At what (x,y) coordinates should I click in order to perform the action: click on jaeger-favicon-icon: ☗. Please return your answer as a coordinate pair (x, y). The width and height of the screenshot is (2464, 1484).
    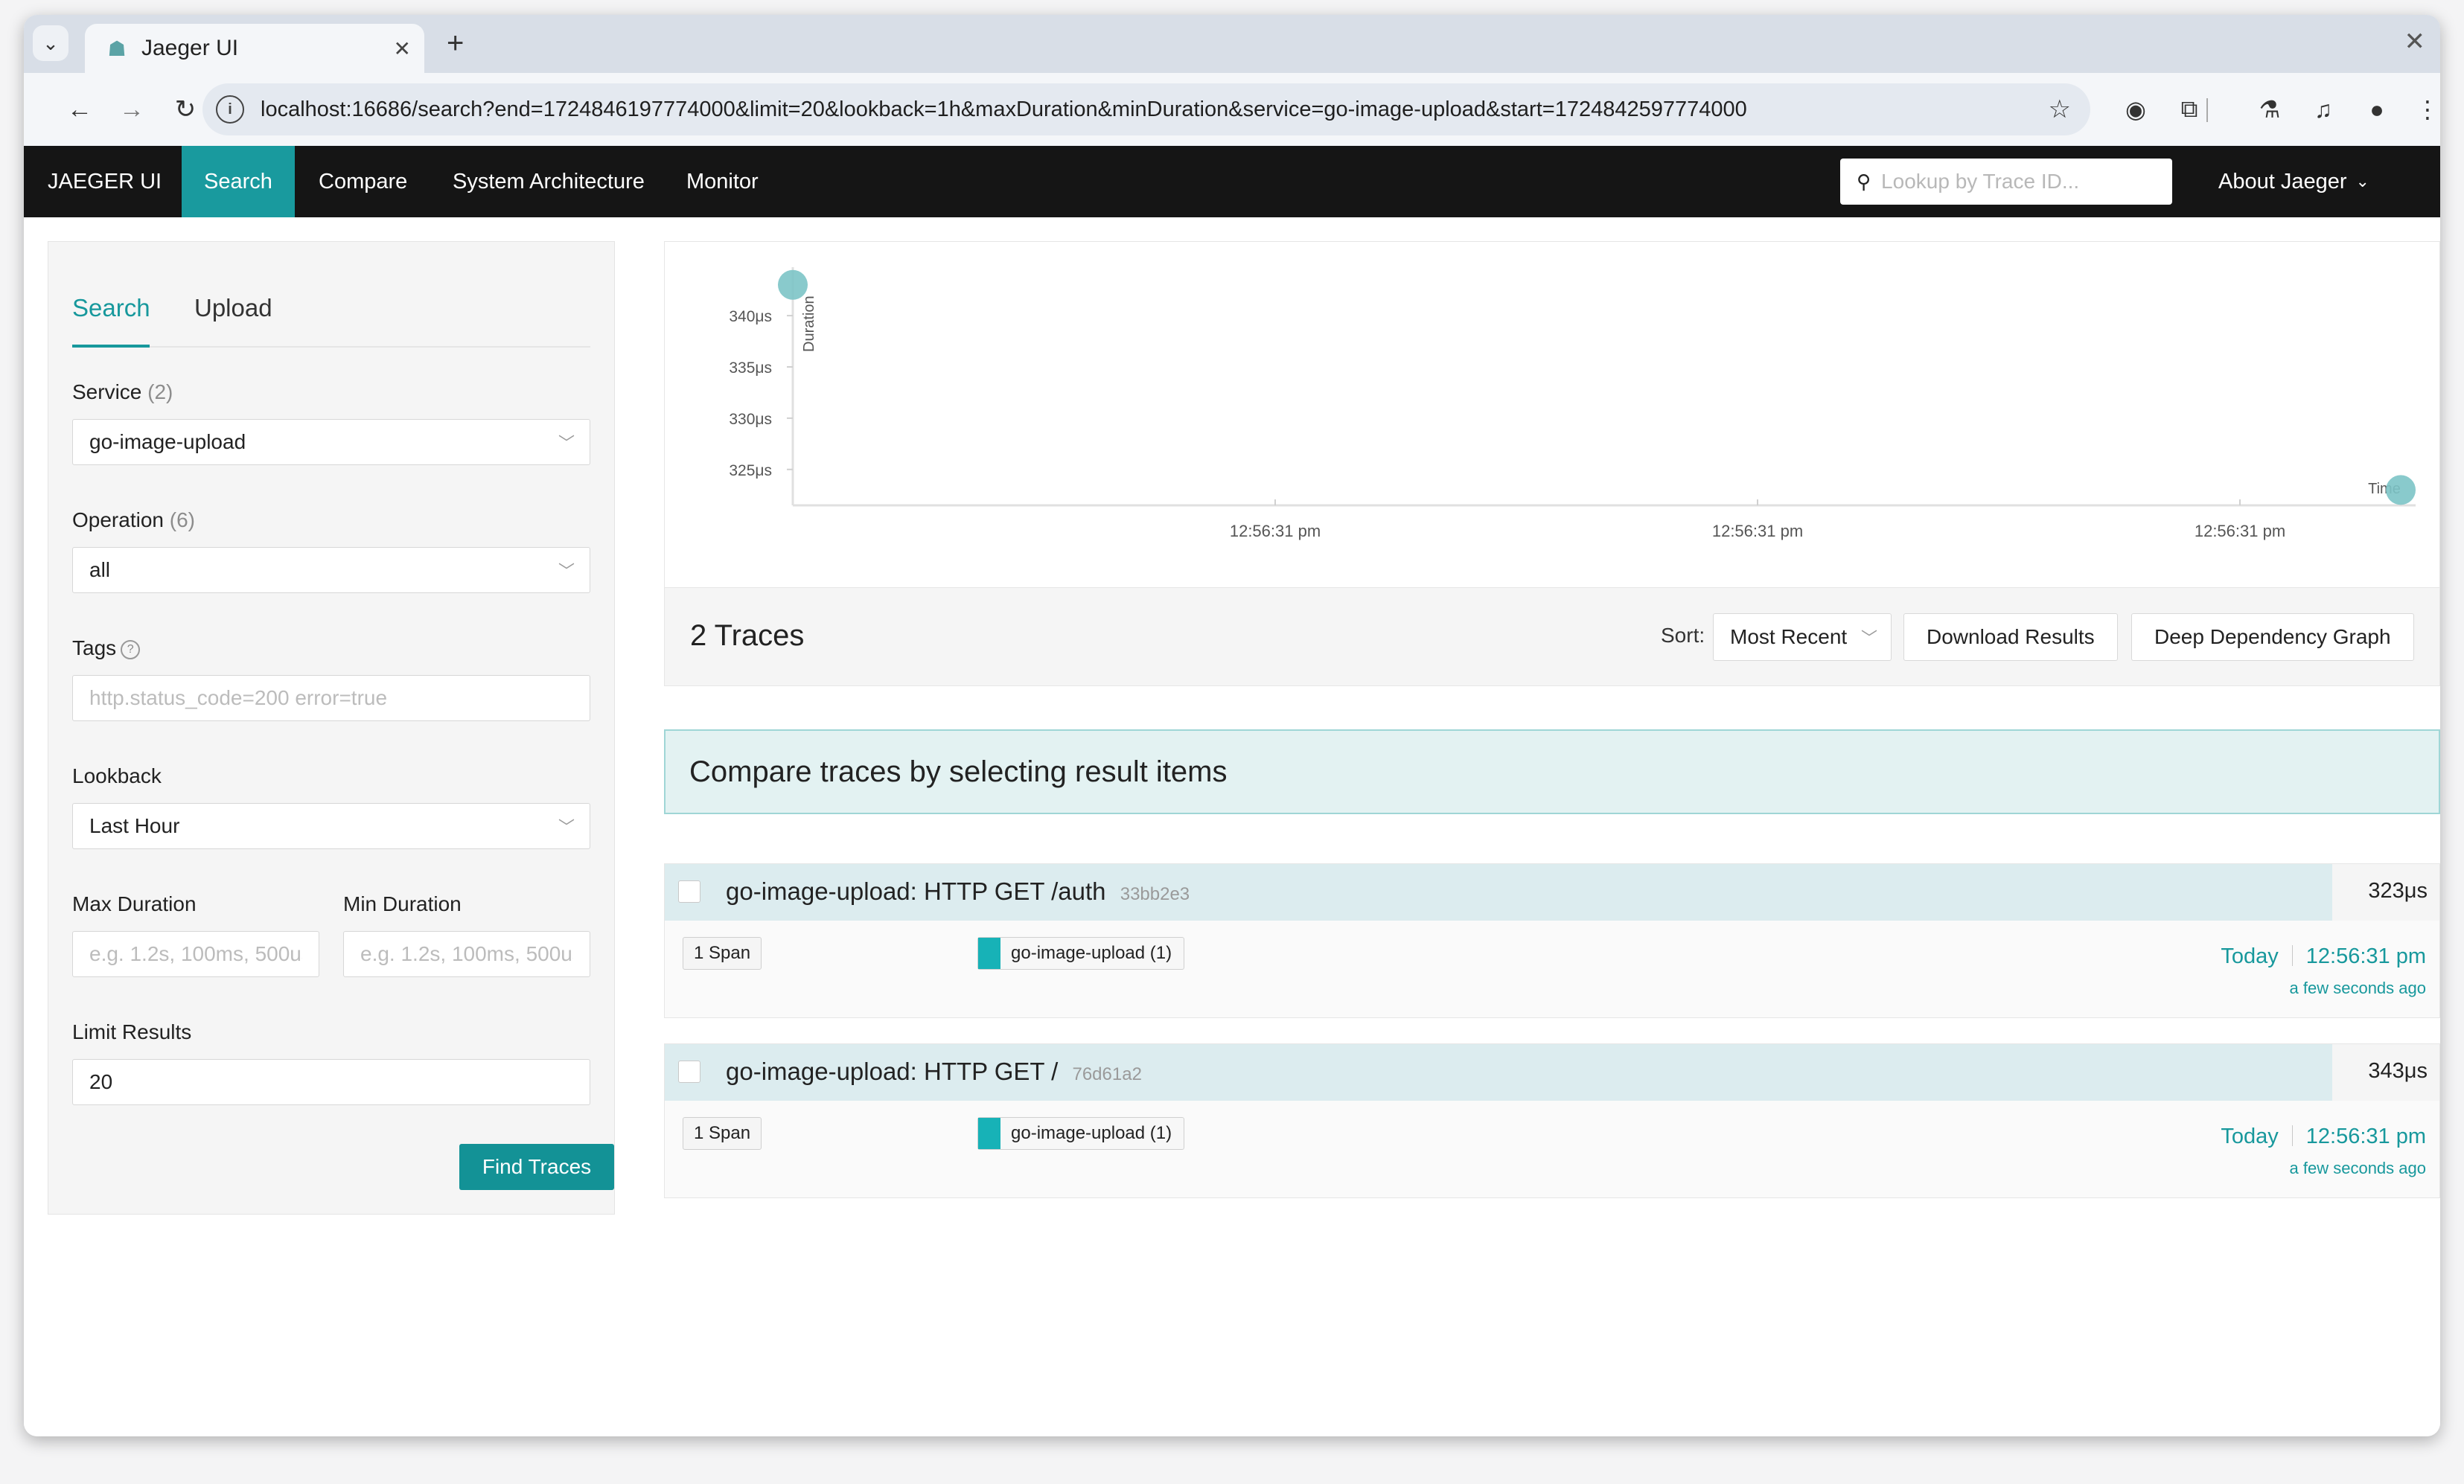
    Looking at the image, I should click on (117, 48).